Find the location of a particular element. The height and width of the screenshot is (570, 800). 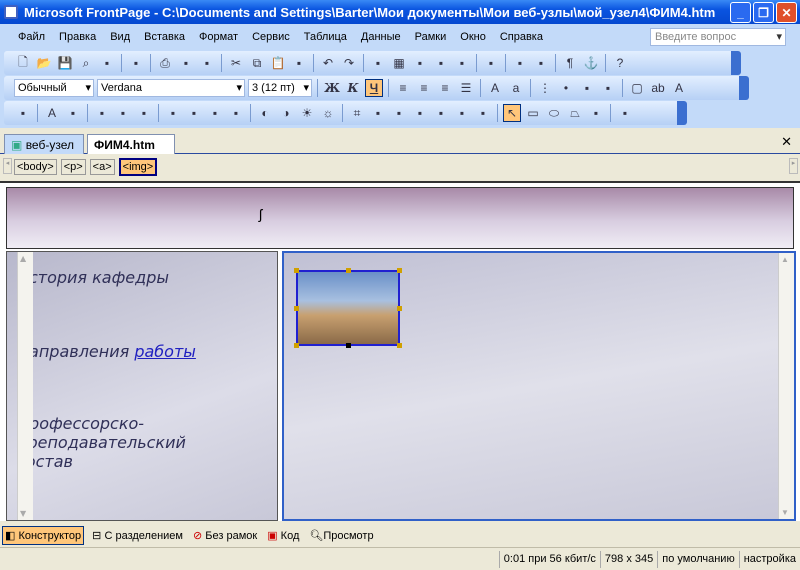

top-frame: ʃ is located at coordinates (400, 218).